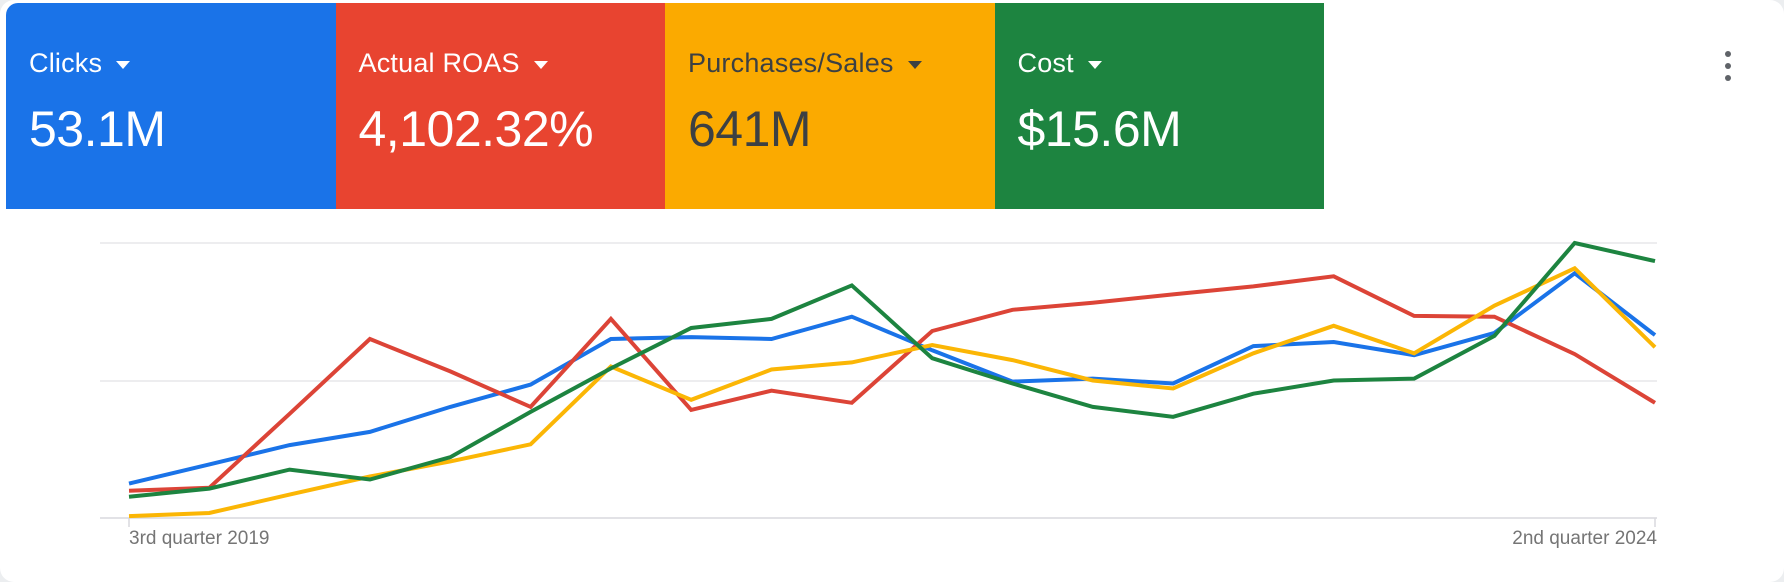 The width and height of the screenshot is (1784, 582). Describe the element at coordinates (476, 129) in the screenshot. I see `scorecard-value: 4,102.32%` at that location.